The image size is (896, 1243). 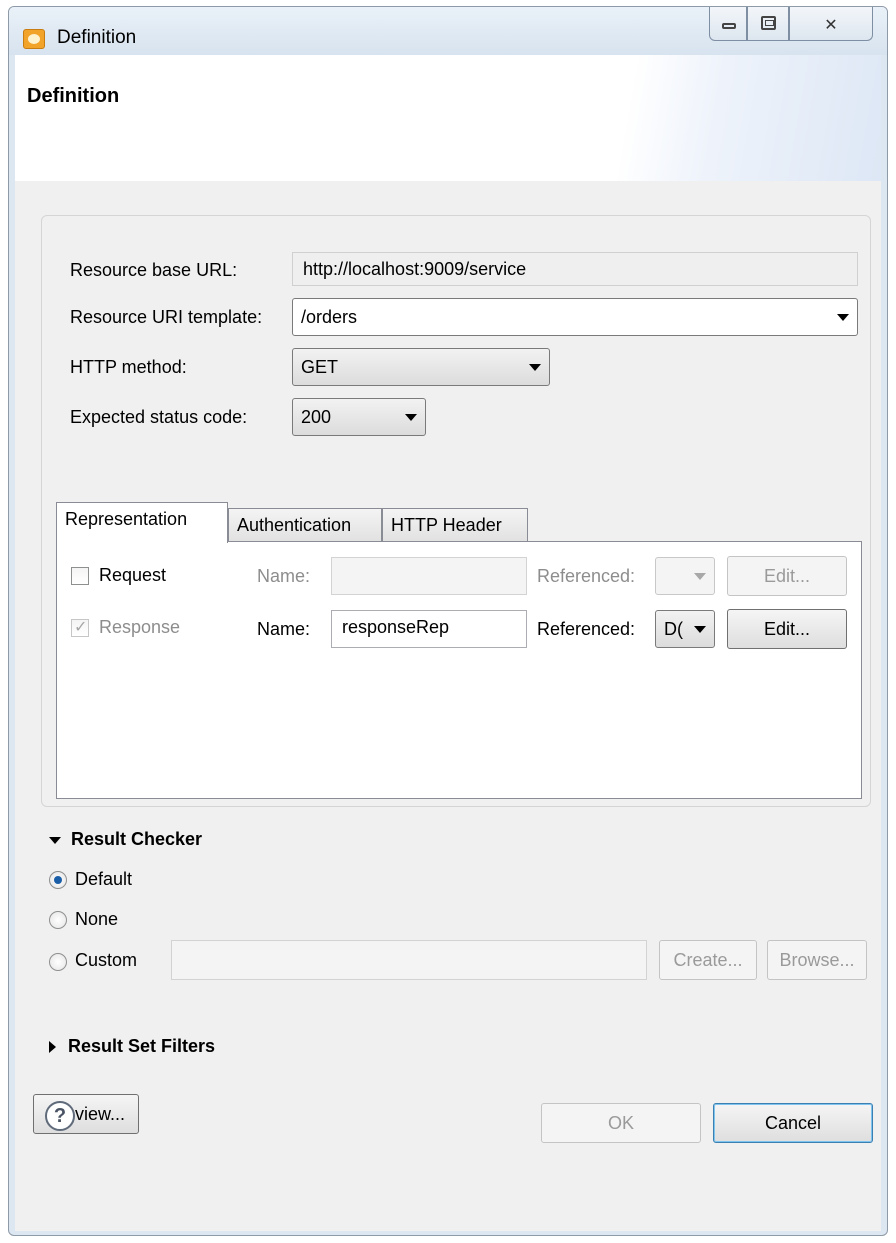 I want to click on maximize-icon, so click(x=768, y=23).